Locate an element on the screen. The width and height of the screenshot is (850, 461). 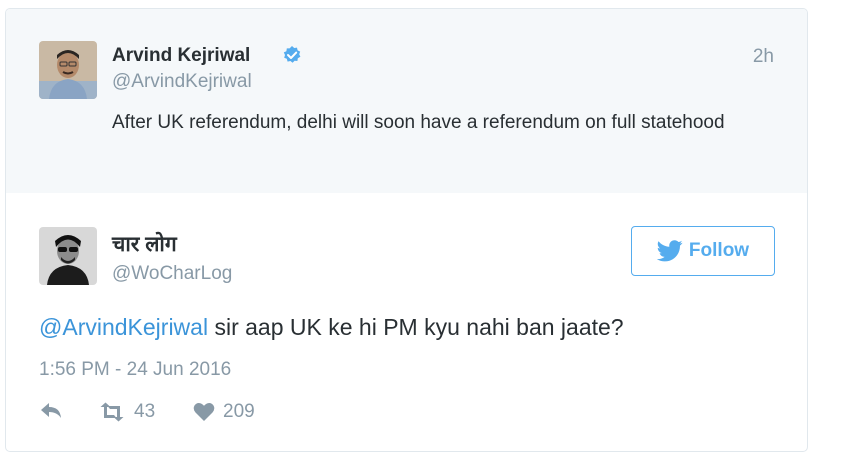
retweet-count: 43 is located at coordinates (145, 411).